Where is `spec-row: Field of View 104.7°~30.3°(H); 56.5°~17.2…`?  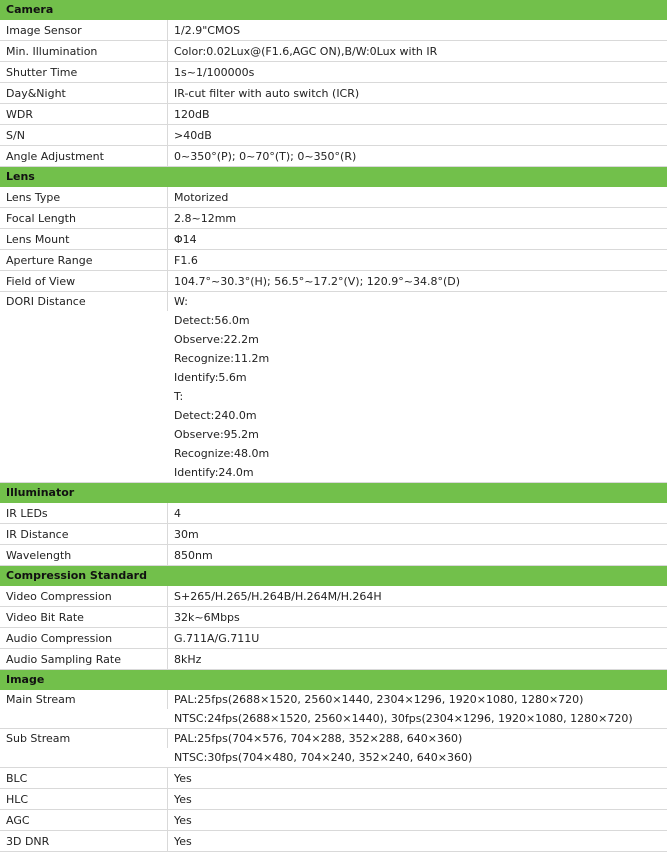
spec-row: Field of View 104.7°~30.3°(H); 56.5°~17.2… is located at coordinates (333, 281).